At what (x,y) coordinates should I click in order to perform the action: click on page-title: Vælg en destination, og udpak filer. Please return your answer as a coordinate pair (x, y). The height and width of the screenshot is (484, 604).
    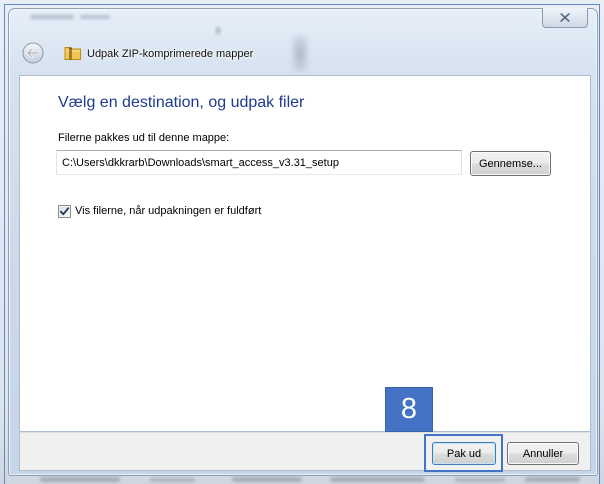
    Looking at the image, I should click on (181, 102).